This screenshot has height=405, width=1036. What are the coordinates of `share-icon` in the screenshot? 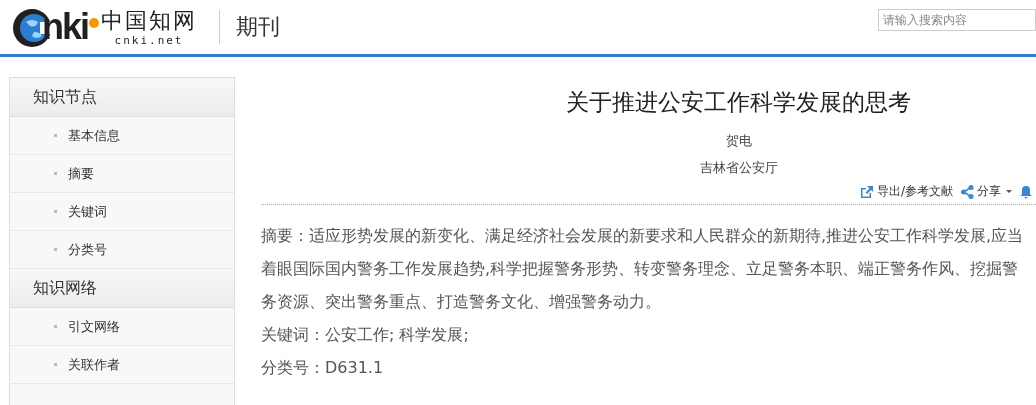 It's located at (967, 191).